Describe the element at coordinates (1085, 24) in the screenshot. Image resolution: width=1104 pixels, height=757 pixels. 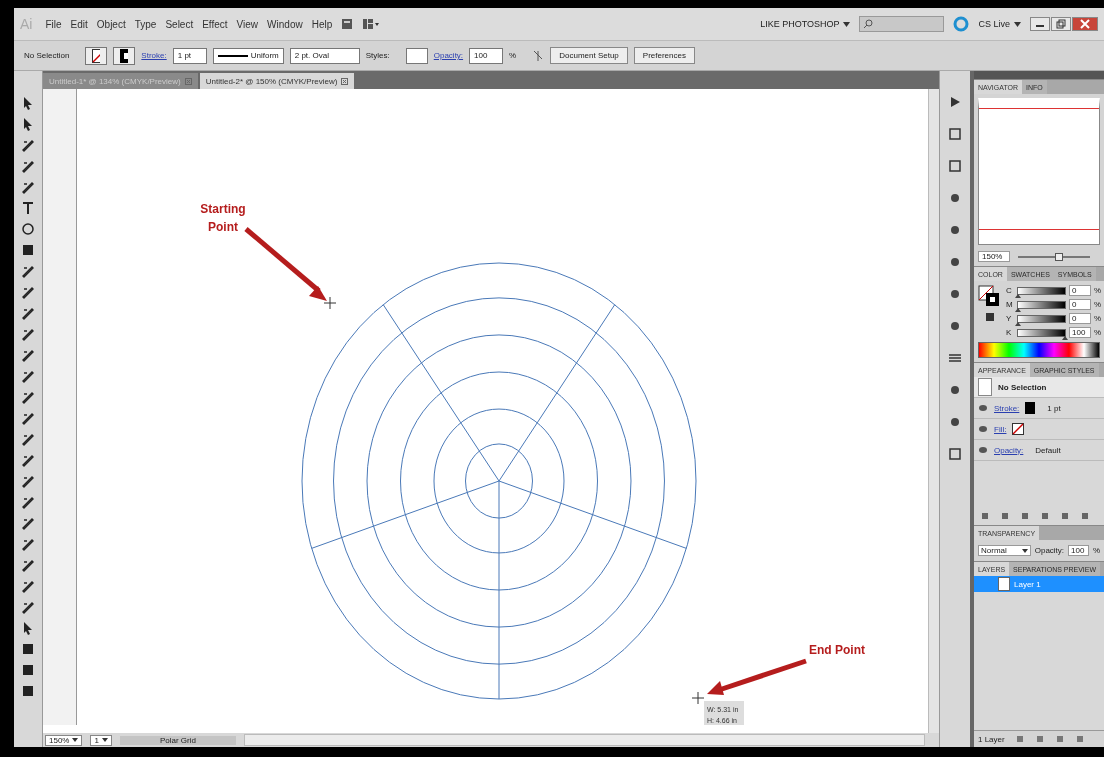
I see `close-button` at that location.